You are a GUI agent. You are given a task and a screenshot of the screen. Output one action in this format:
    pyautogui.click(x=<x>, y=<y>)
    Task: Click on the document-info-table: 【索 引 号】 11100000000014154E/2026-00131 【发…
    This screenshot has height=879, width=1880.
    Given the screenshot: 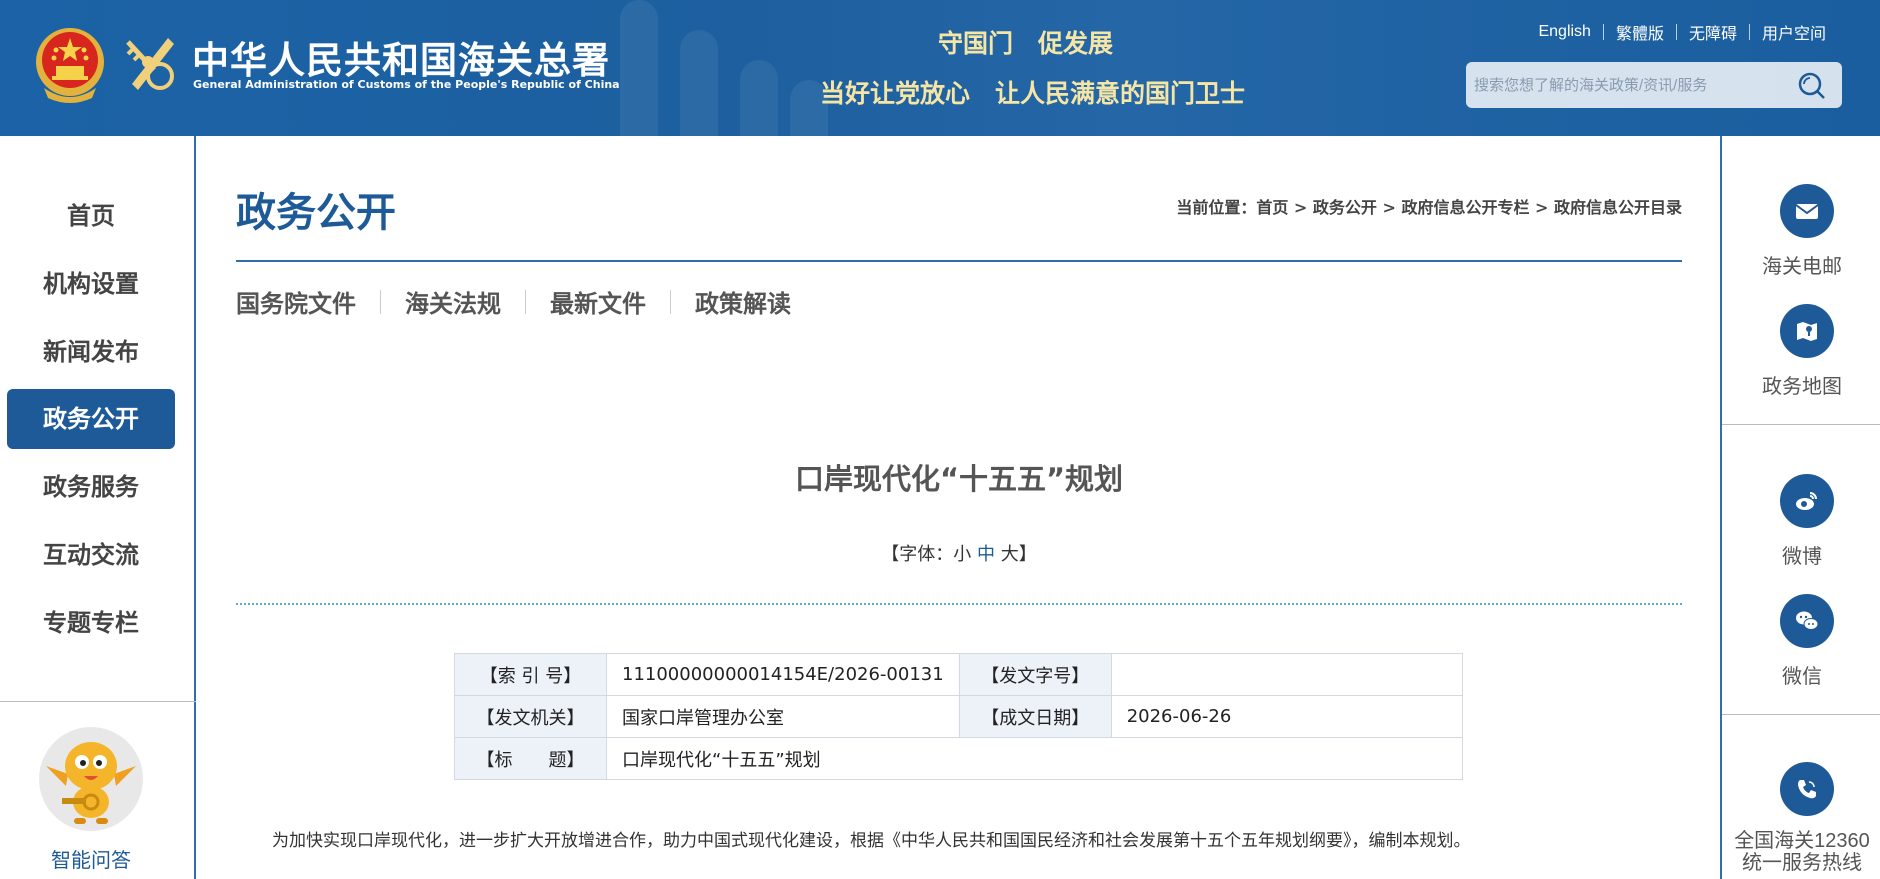 What is the action you would take?
    pyautogui.click(x=959, y=716)
    